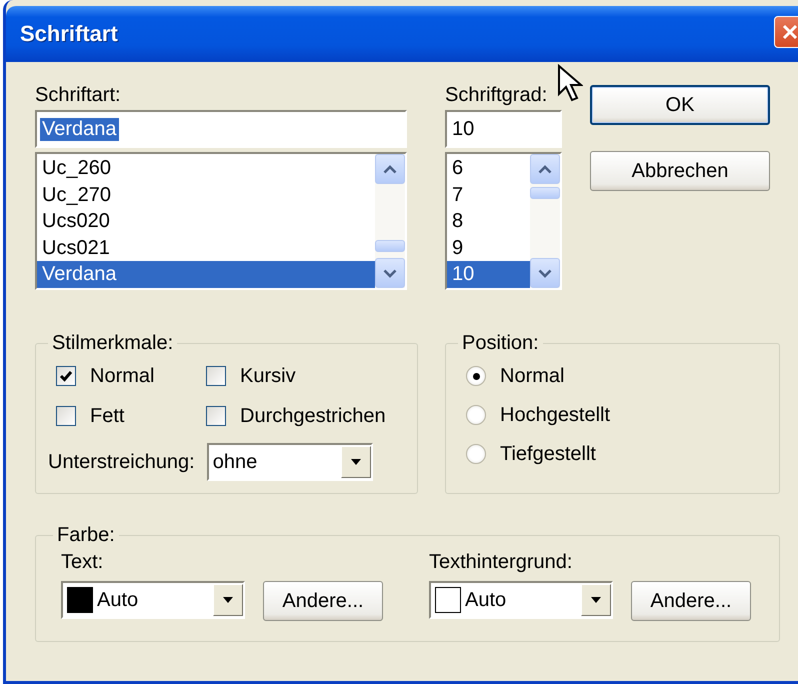 The height and width of the screenshot is (684, 798). Describe the element at coordinates (206, 168) in the screenshot. I see `list-item: Uc_260` at that location.